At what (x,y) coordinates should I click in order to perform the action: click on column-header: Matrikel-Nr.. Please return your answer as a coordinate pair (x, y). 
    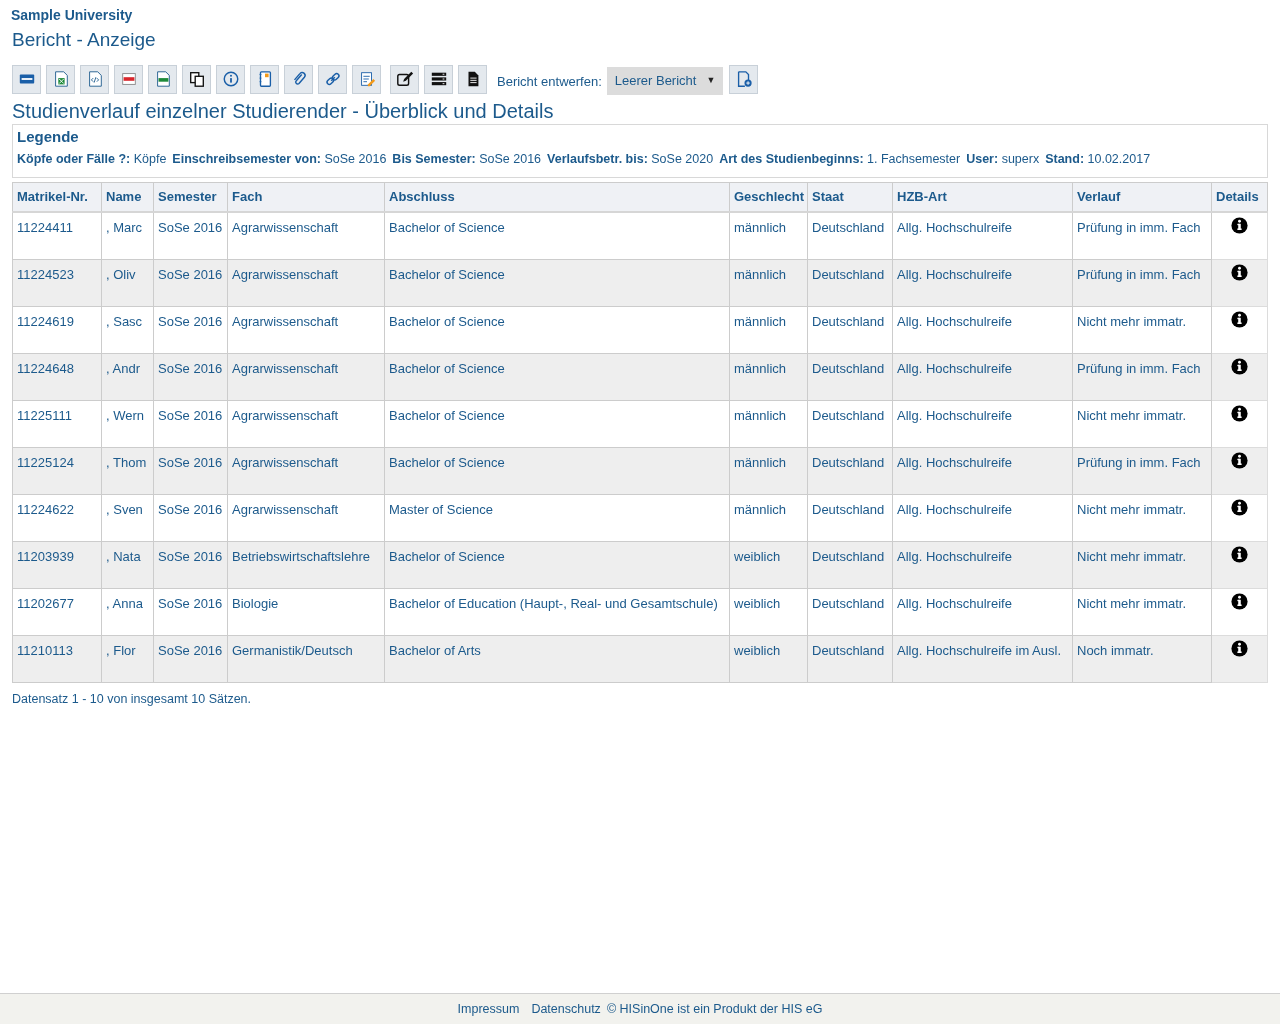
    Looking at the image, I should click on (57, 197).